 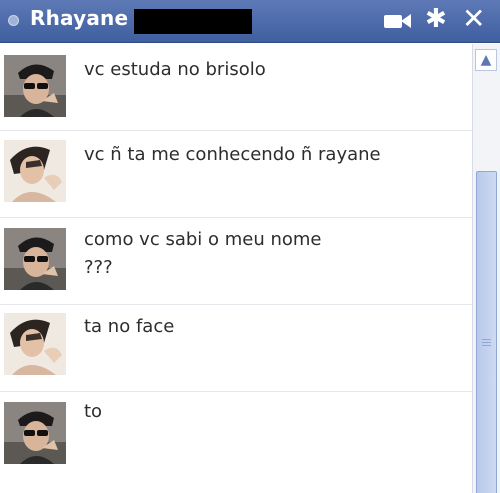 I want to click on redacted-surname-bar, so click(x=193, y=21).